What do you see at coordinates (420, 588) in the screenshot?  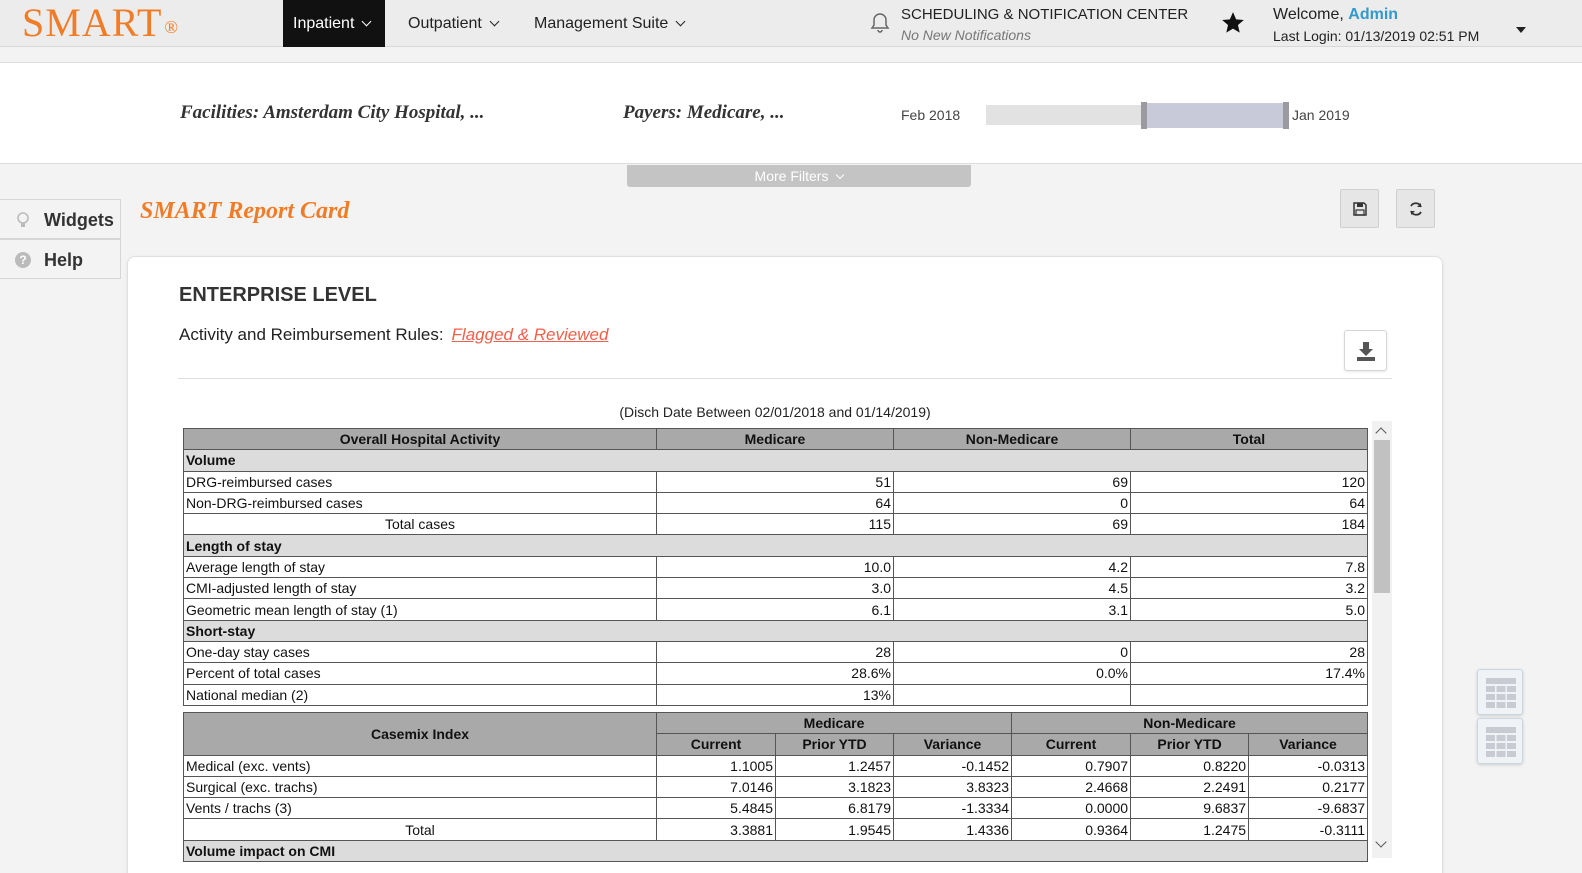 I see `row-label: CMI-adjusted length of stay` at bounding box center [420, 588].